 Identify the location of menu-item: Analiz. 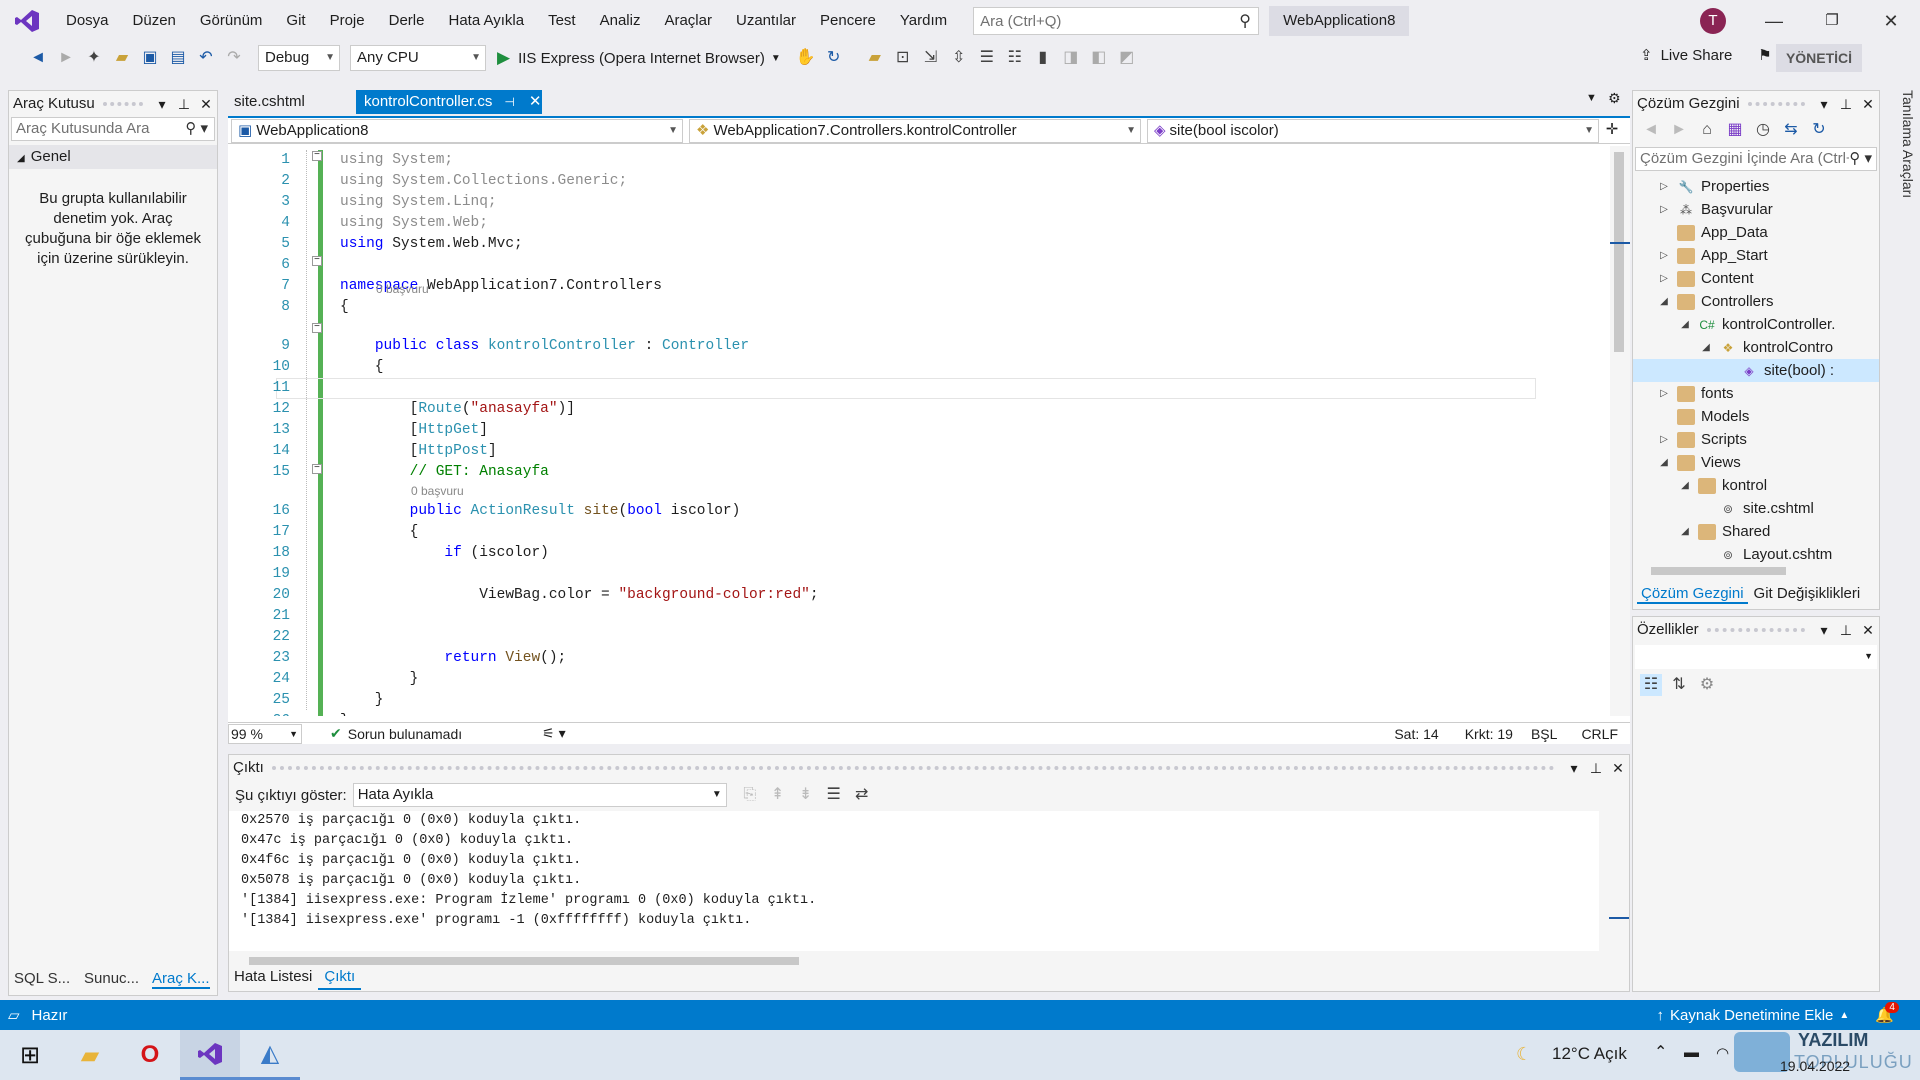
(620, 21).